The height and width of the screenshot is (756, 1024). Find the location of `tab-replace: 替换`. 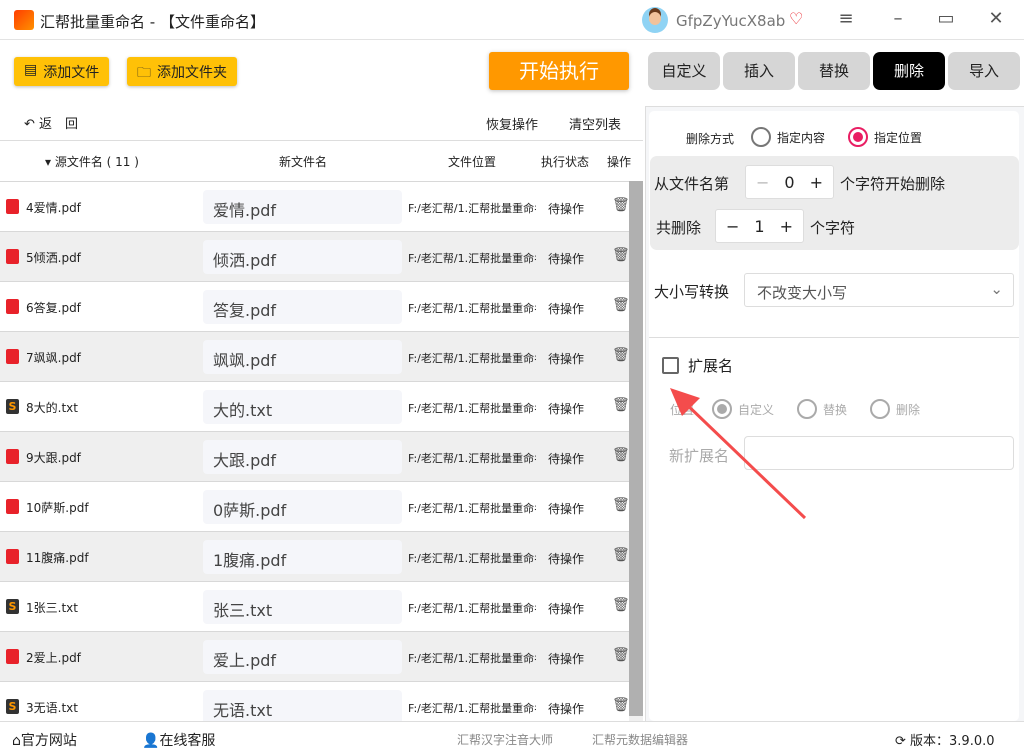

tab-replace: 替换 is located at coordinates (834, 71).